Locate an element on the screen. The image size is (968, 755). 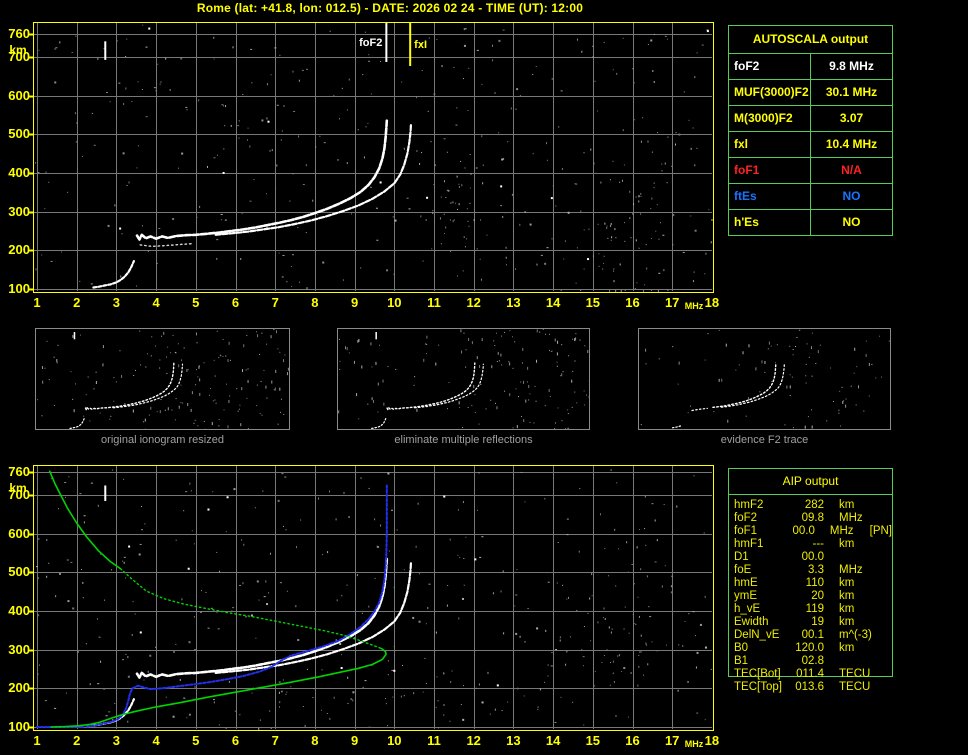
x-tick-label: 13 is located at coordinates (513, 302).